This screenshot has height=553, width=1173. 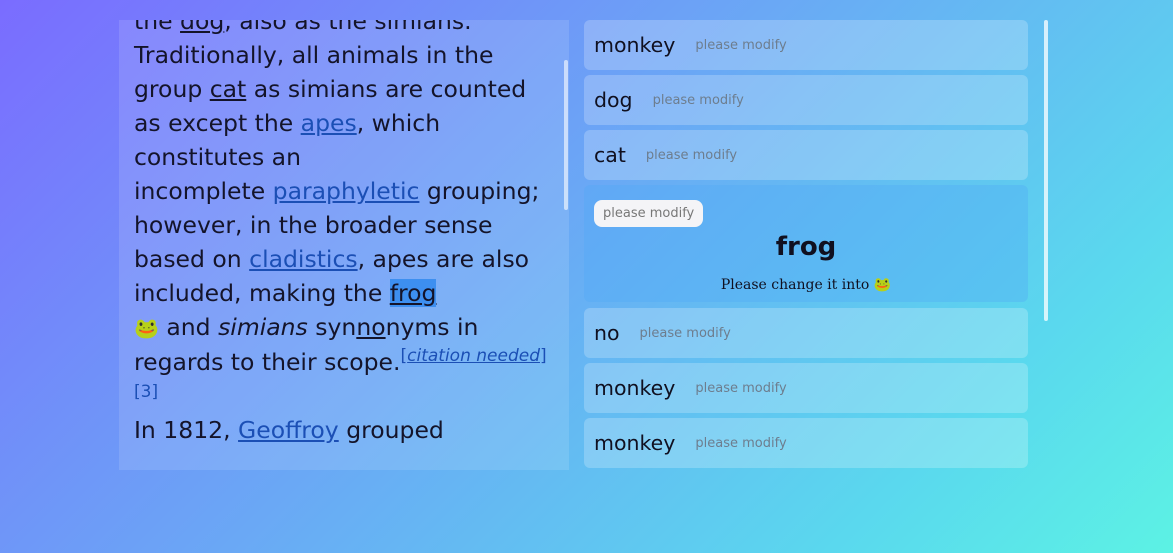 I want to click on frog-icon: 🐸, so click(x=882, y=285).